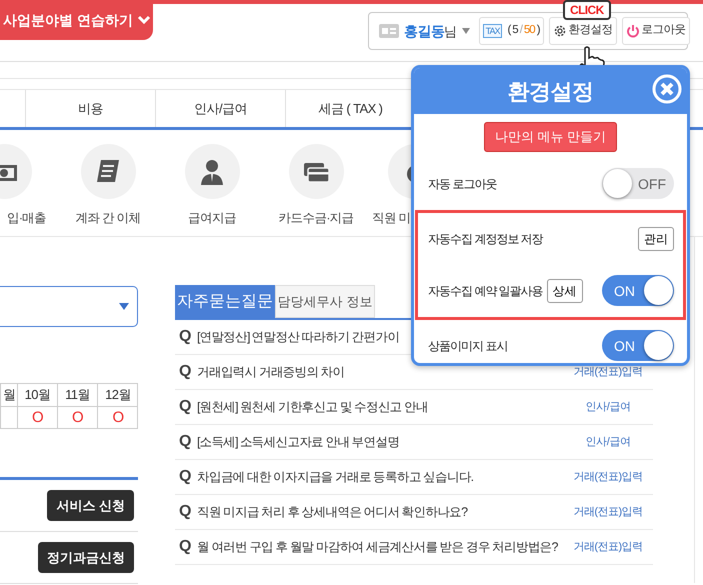 Image resolution: width=703 pixels, height=585 pixels. I want to click on id-card-icon, so click(389, 31).